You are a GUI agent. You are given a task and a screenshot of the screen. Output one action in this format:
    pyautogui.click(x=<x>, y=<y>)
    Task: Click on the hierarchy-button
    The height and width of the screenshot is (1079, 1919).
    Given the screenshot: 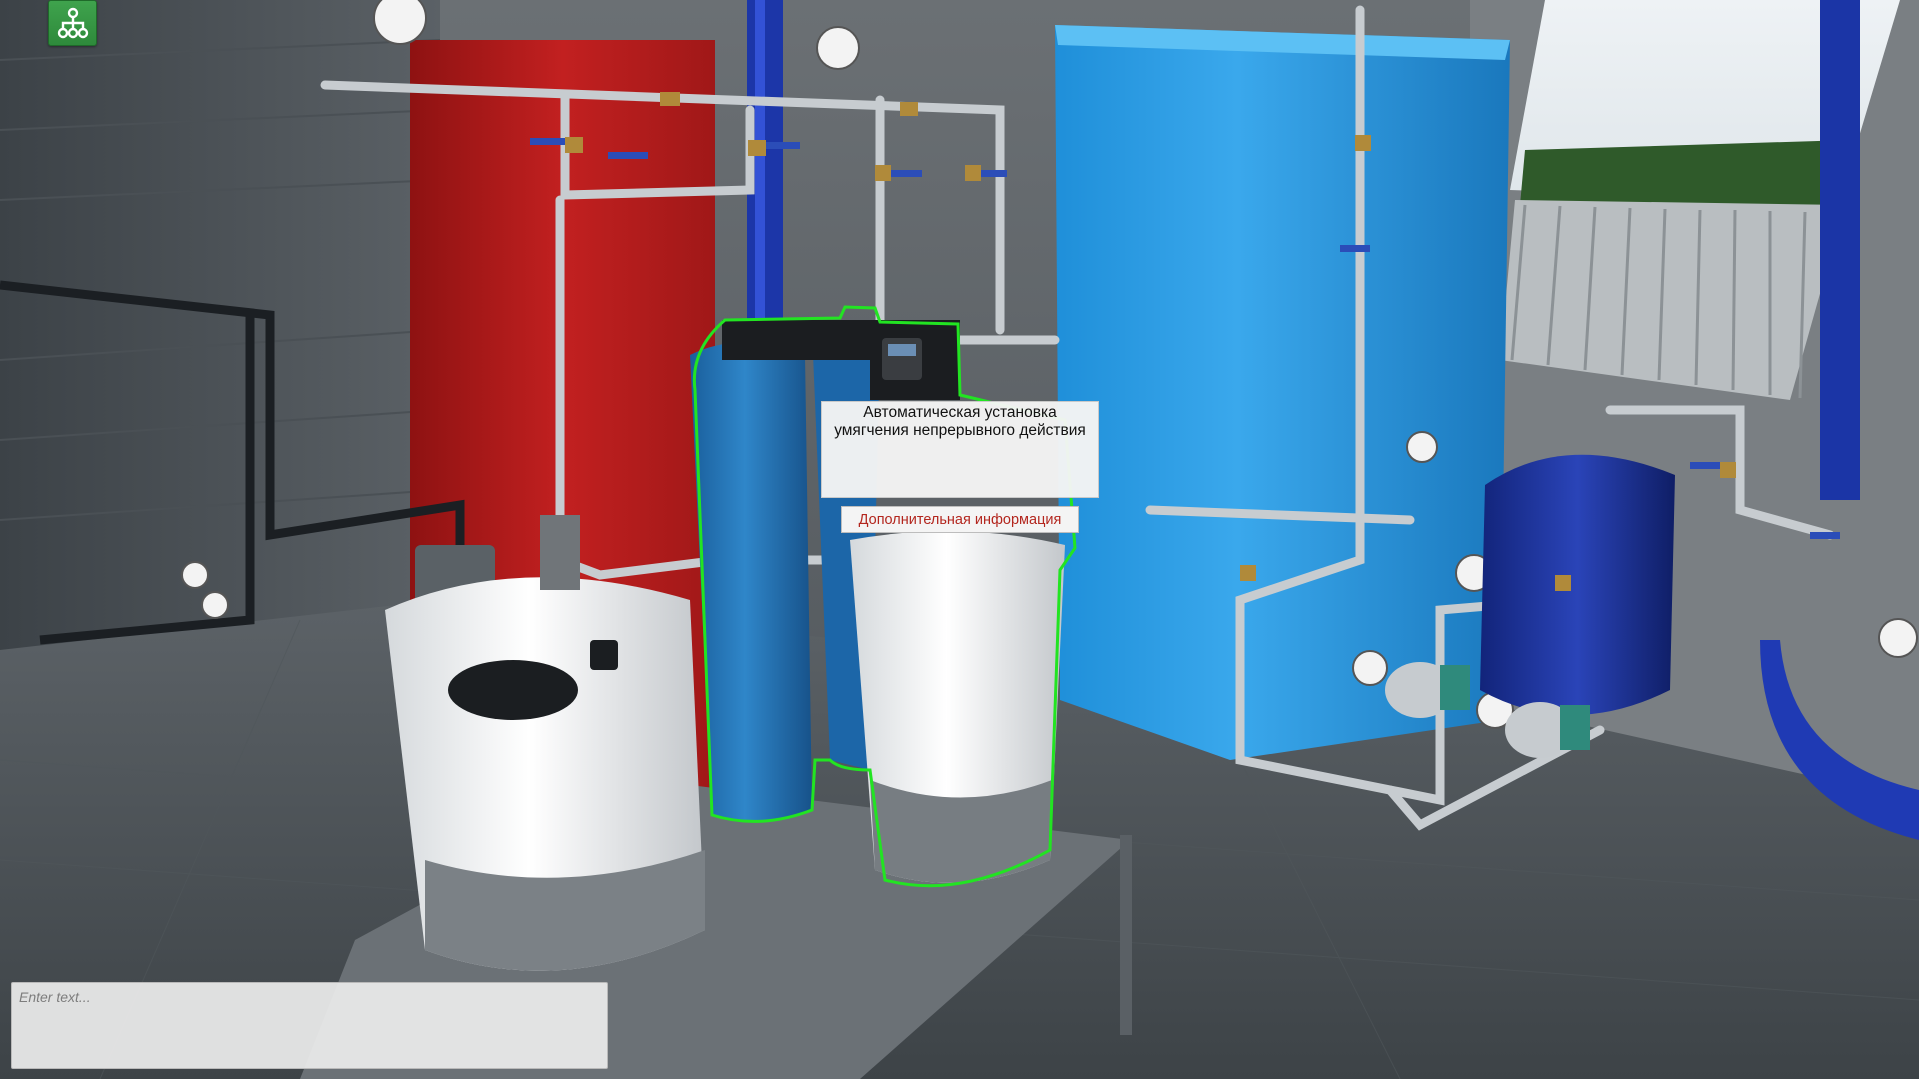 What is the action you would take?
    pyautogui.click(x=72, y=23)
    